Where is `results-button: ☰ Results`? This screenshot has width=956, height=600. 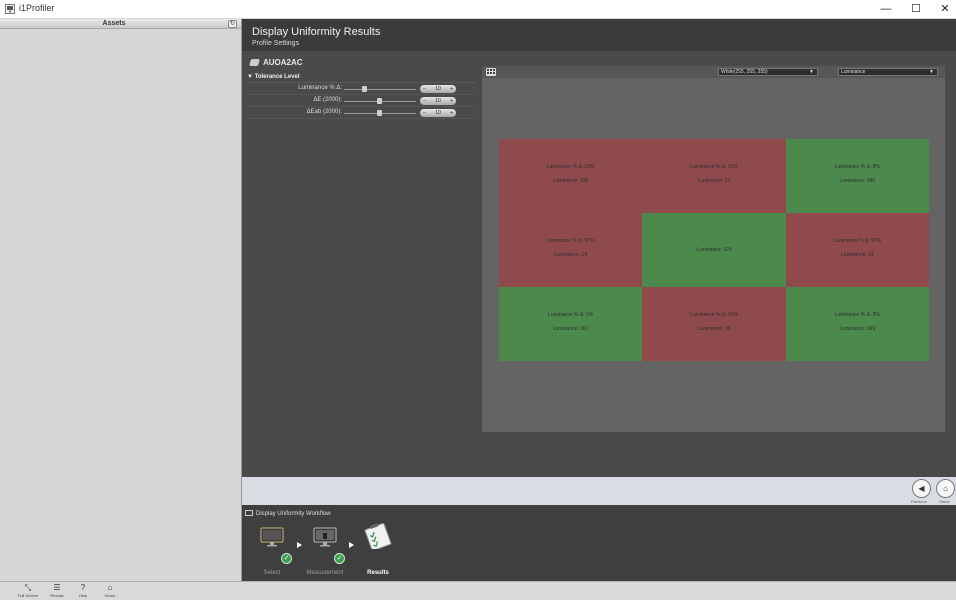
results-button: ☰ Results is located at coordinates (57, 590).